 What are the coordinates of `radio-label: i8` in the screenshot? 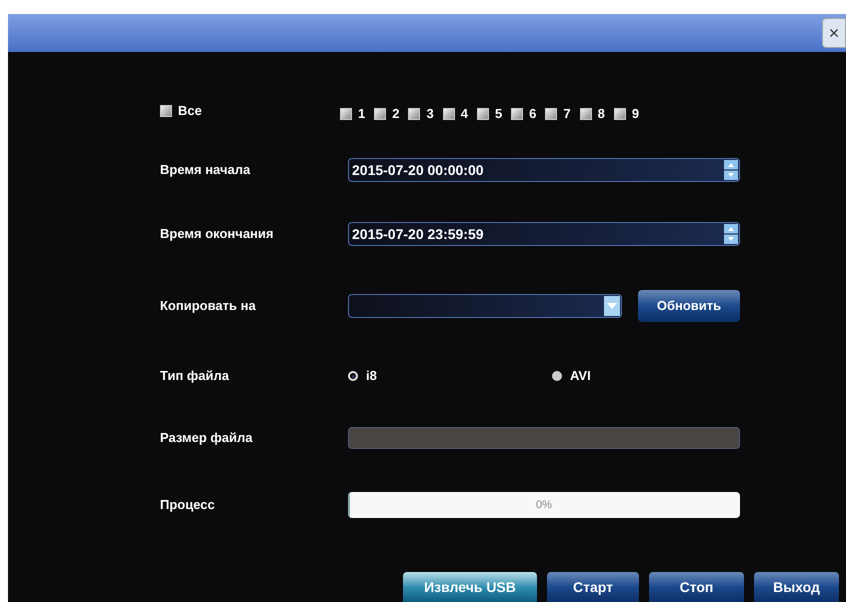 It's located at (371, 376).